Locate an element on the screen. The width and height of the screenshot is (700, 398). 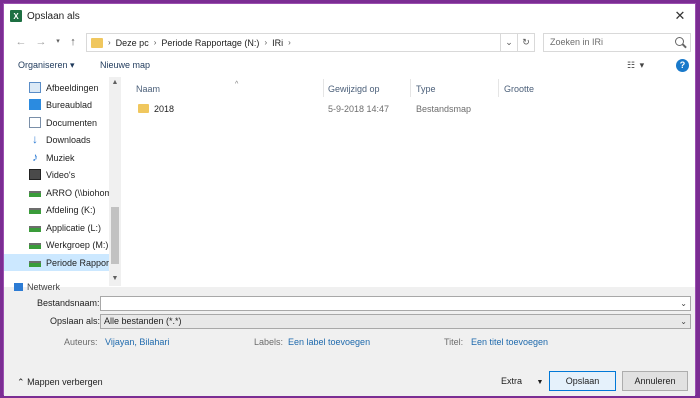
savetype-label: Opslaan als: is located at coordinates (75, 321).